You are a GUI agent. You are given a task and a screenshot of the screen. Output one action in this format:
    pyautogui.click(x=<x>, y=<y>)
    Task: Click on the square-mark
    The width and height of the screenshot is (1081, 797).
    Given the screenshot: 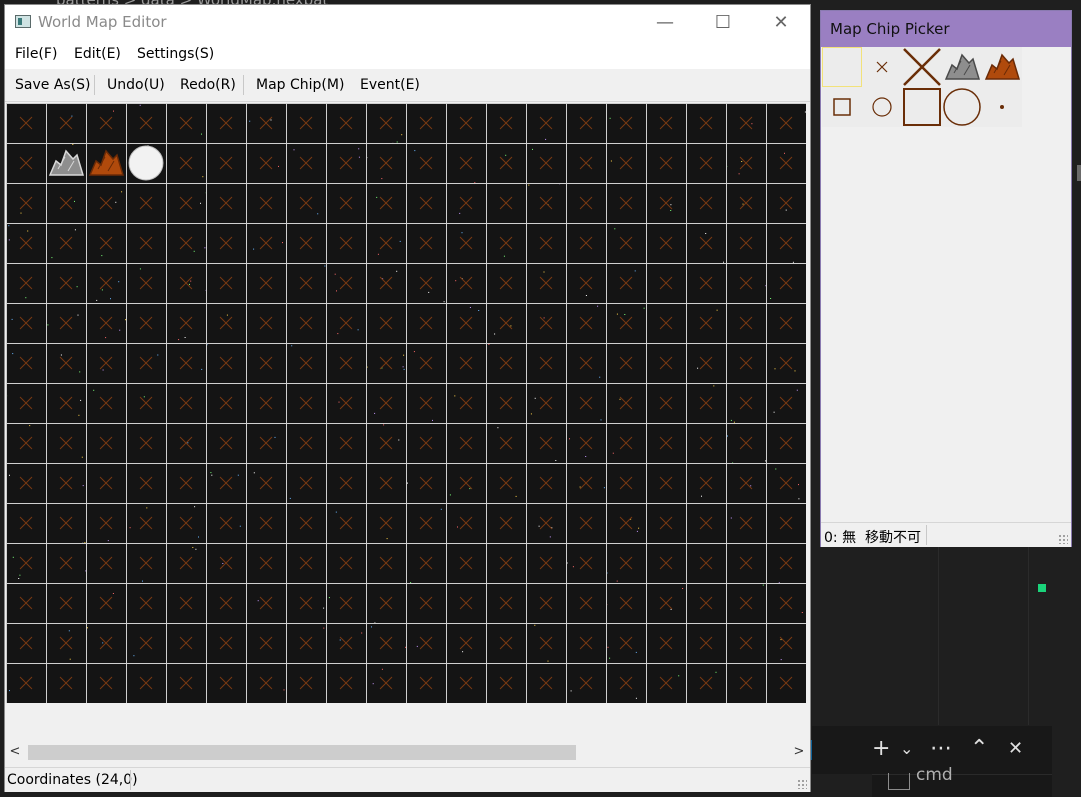 What is the action you would take?
    pyautogui.click(x=922, y=107)
    